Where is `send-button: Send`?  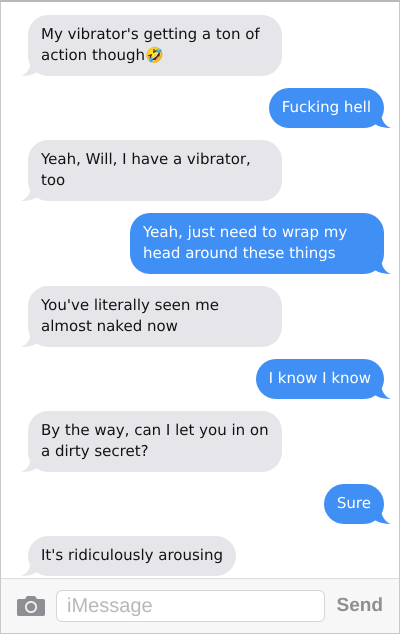 send-button: Send is located at coordinates (359, 606).